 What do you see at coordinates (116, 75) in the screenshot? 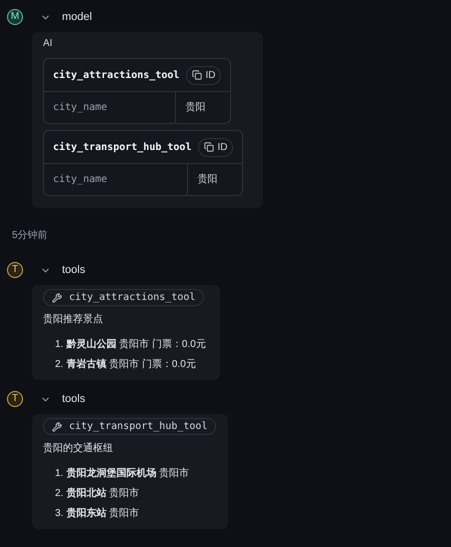
I see `tool-name: city_attractions_tool` at bounding box center [116, 75].